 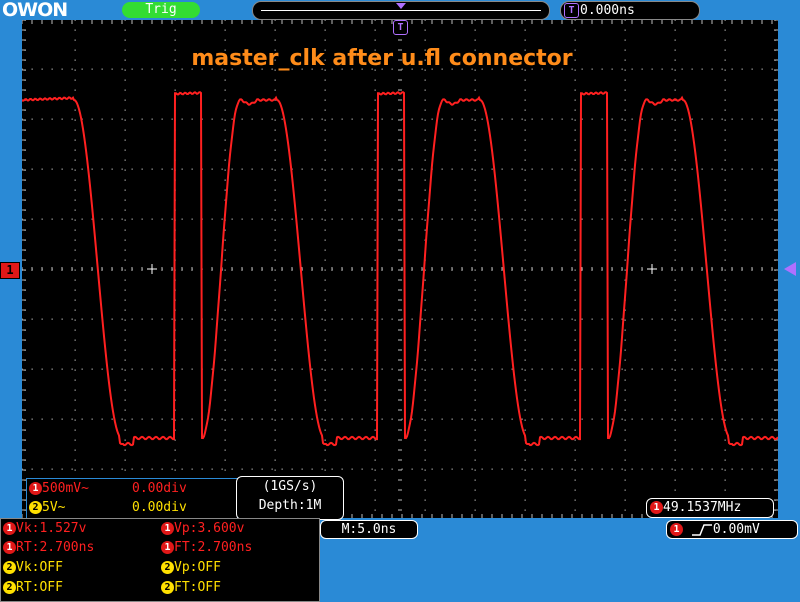 I want to click on measurement-value: Vk:1.527v, so click(x=51, y=528).